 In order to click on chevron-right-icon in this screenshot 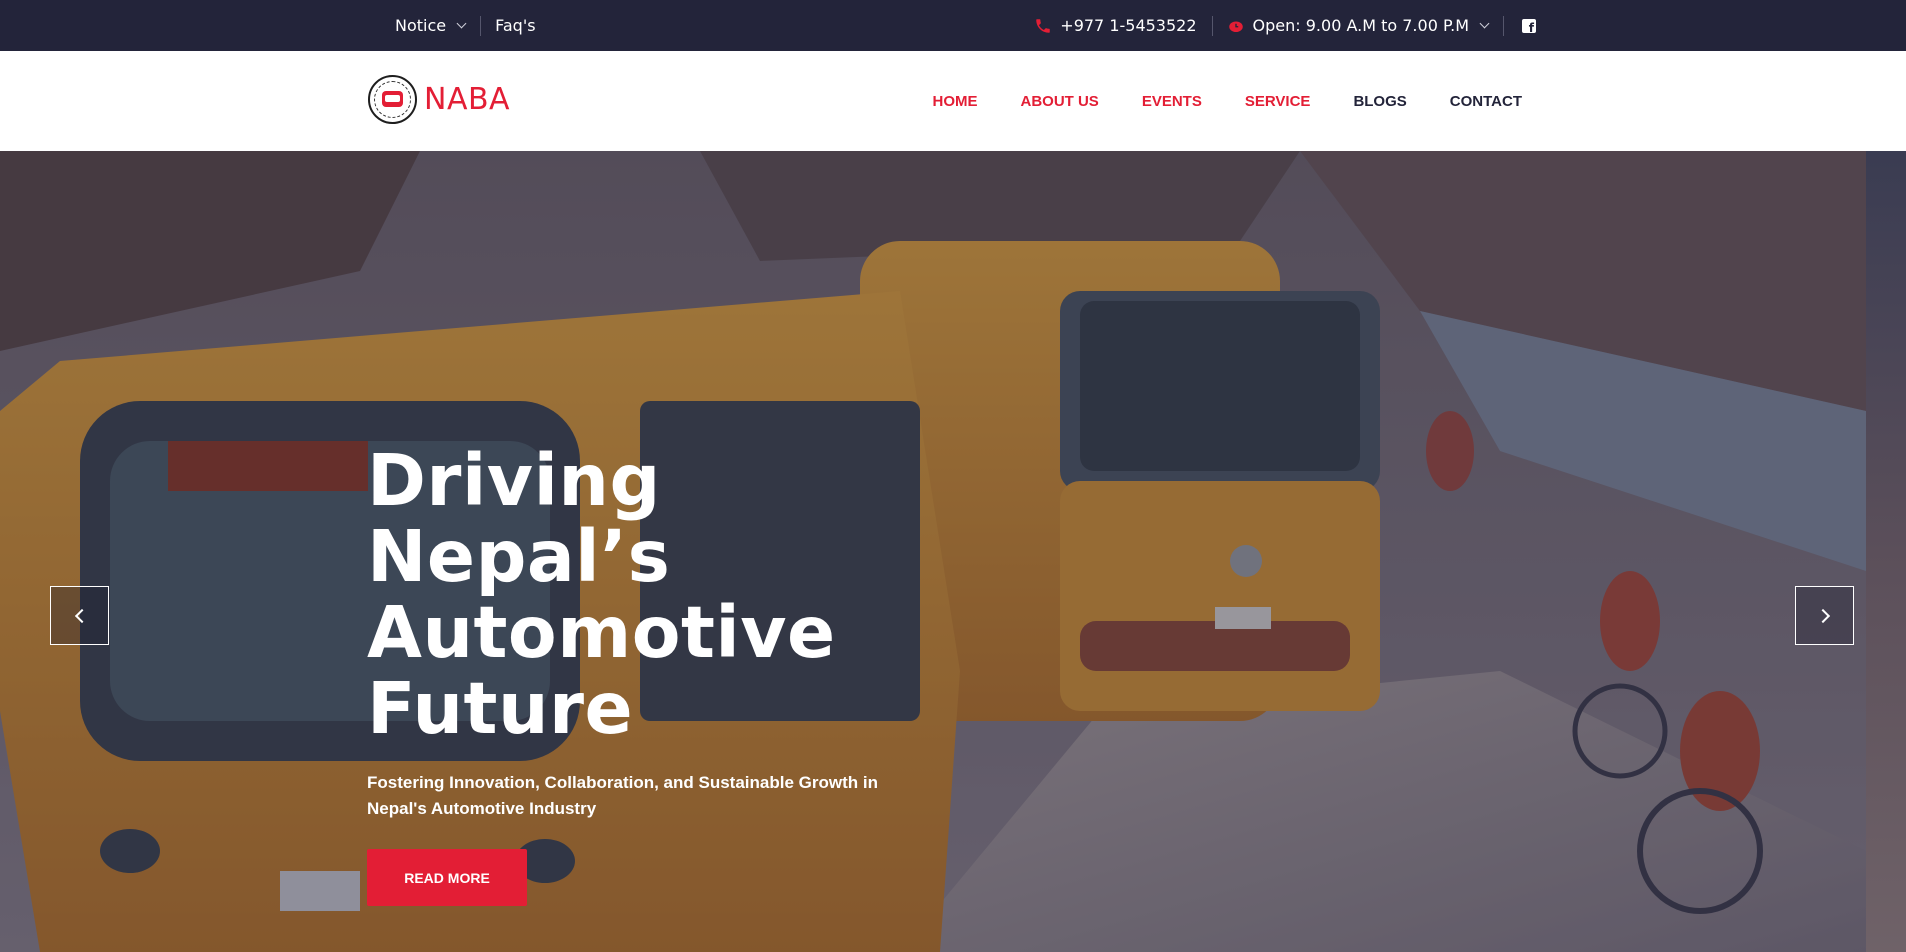, I will do `click(1822, 615)`.